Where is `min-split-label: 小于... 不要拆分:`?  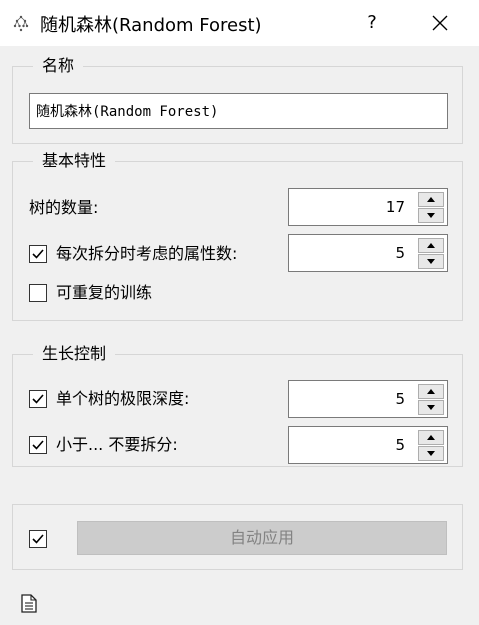
min-split-label: 小于... 不要拆分: is located at coordinates (117, 444).